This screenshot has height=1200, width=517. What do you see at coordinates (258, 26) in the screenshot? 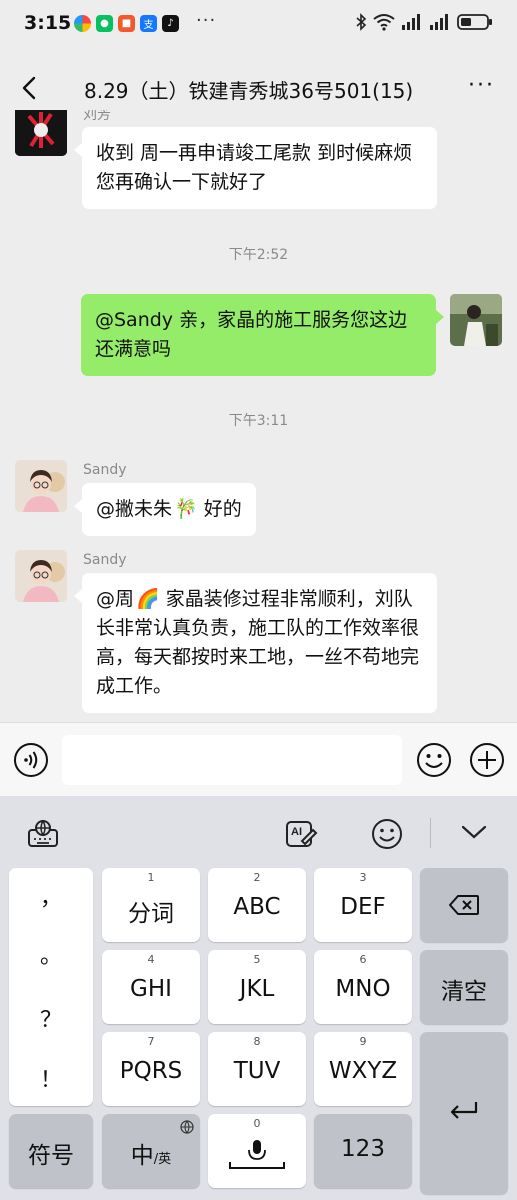
I see `status-bar: 3:15 ● ■ 支 ♪ ···` at bounding box center [258, 26].